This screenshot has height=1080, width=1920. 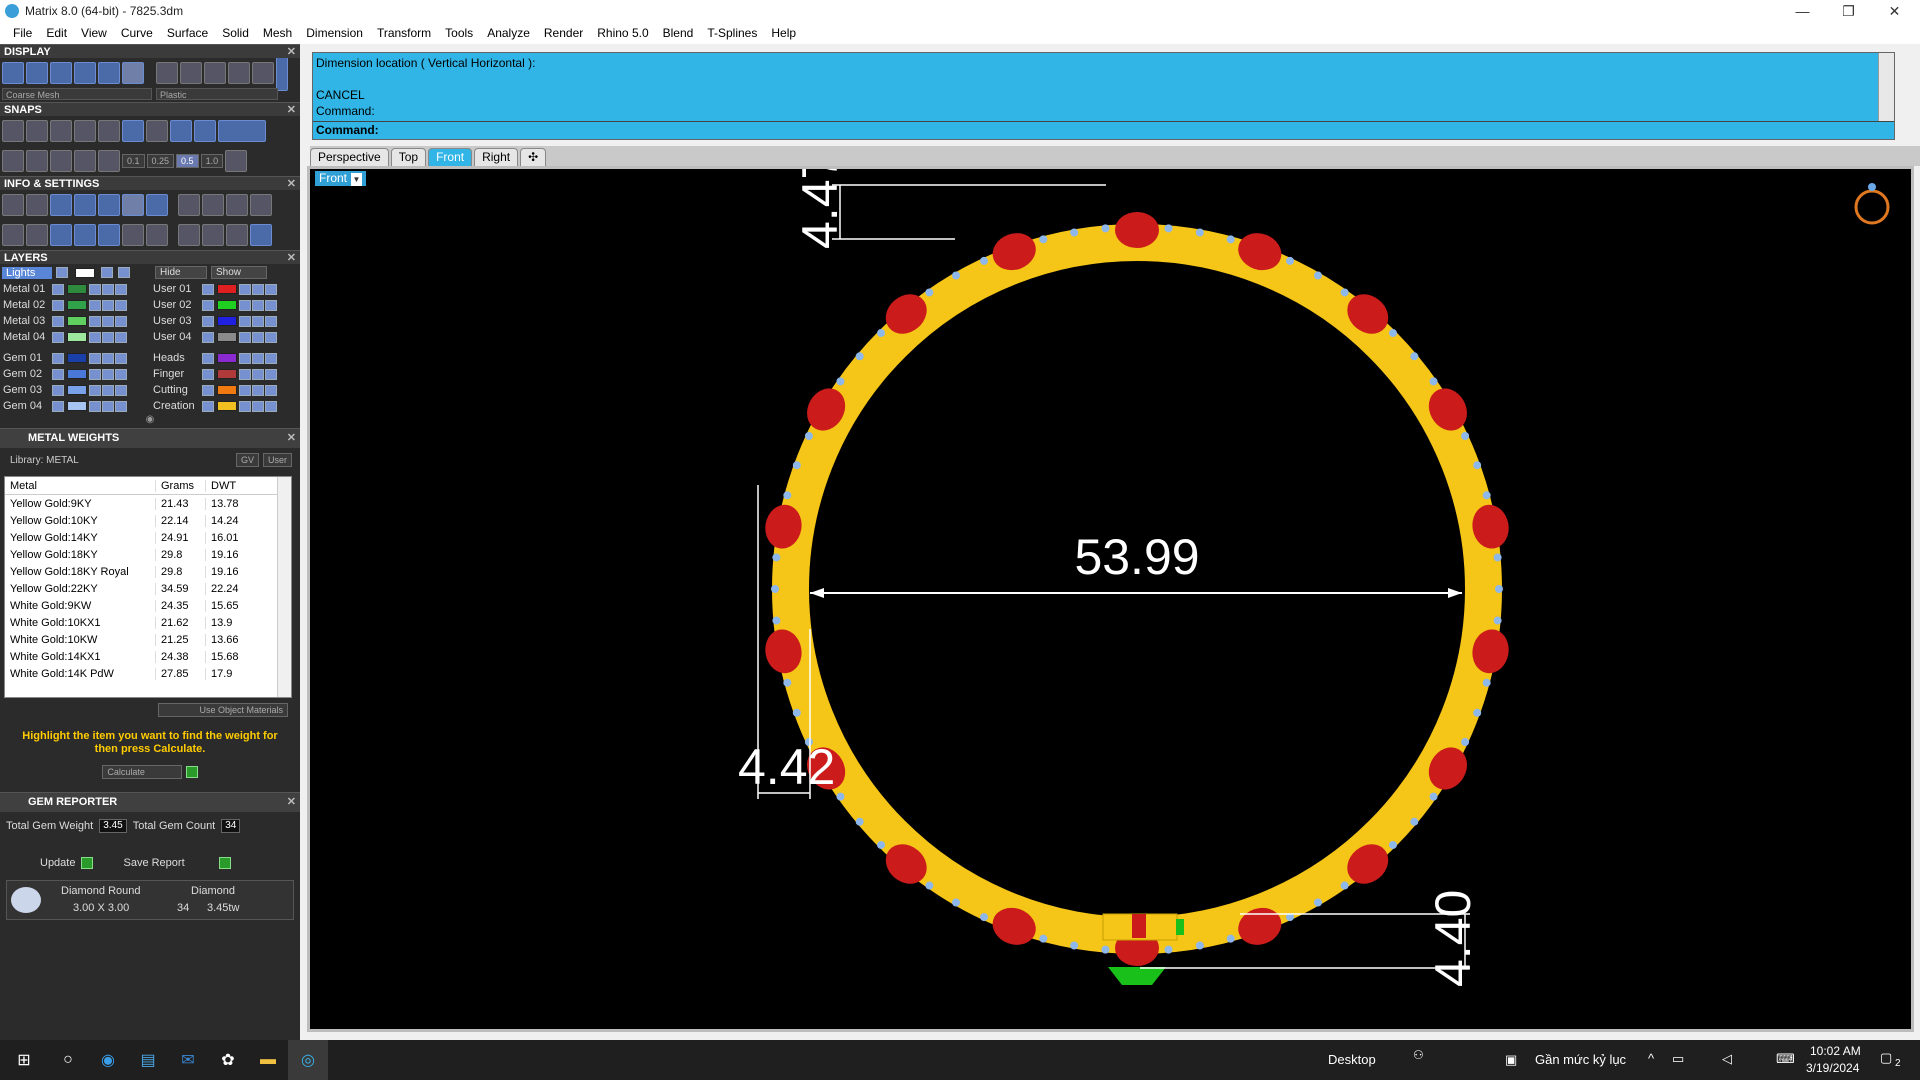 What do you see at coordinates (225, 305) in the screenshot?
I see `layer-row: User 02` at bounding box center [225, 305].